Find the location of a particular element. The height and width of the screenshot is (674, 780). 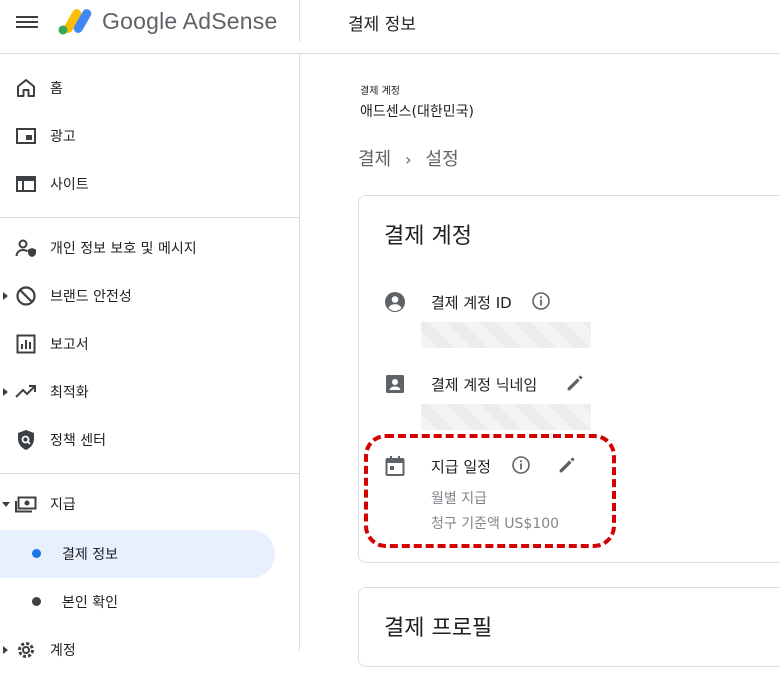

breadcrumb: 결제 › 설정 is located at coordinates (408, 158).